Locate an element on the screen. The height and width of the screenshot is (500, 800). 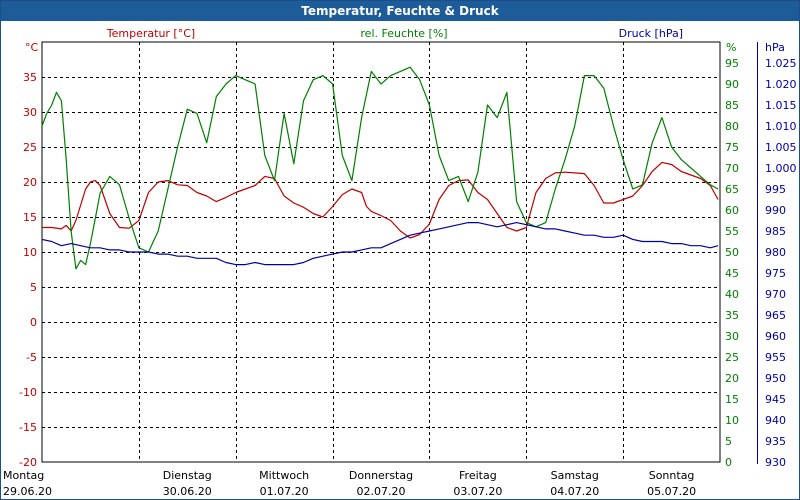
tick-label-humidity: 10 is located at coordinates (732, 420).